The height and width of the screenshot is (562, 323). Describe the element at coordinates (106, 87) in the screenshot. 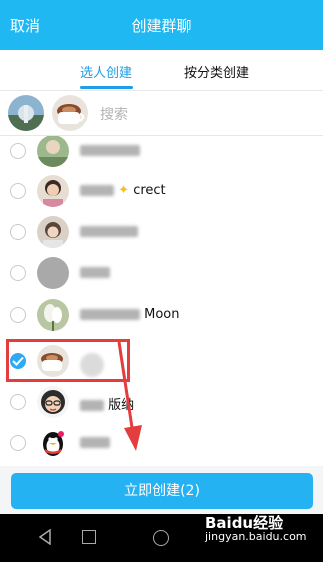

I see `active-tab-indicator` at that location.